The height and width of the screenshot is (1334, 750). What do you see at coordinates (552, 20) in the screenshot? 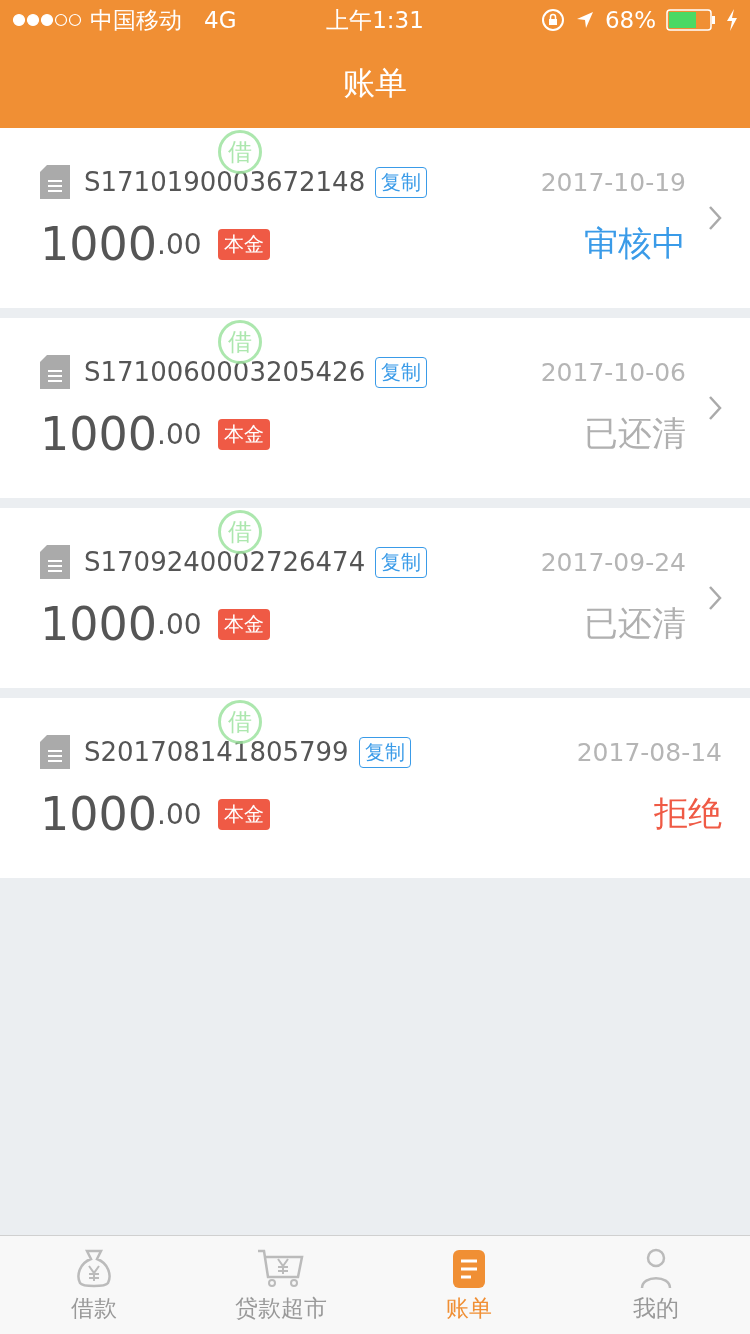
I see `rotation-lock-icon` at bounding box center [552, 20].